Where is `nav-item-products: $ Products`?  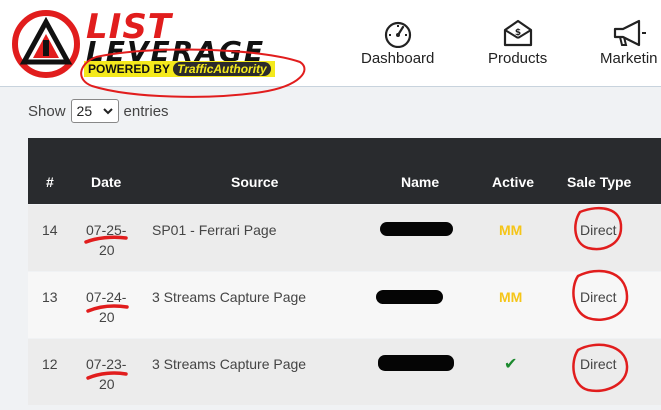
nav-item-products: $ Products is located at coordinates (517, 42).